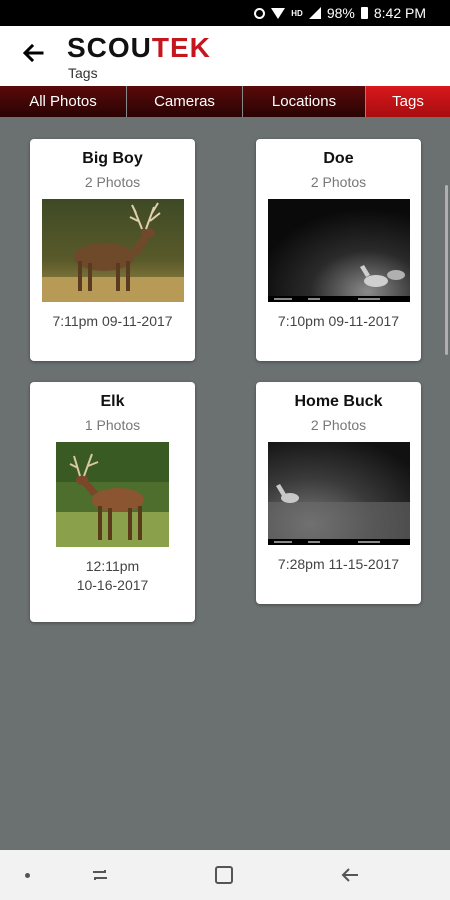  I want to click on tab-bar: All Photos Cameras Locations Tags, so click(225, 101).